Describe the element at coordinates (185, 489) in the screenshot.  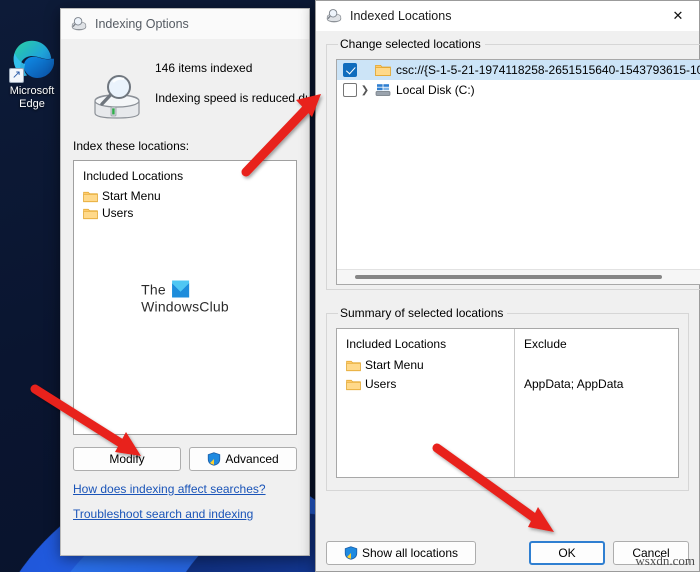
I see `how-does-indexing-affect-searches-link: How does indexing affect searches?` at that location.